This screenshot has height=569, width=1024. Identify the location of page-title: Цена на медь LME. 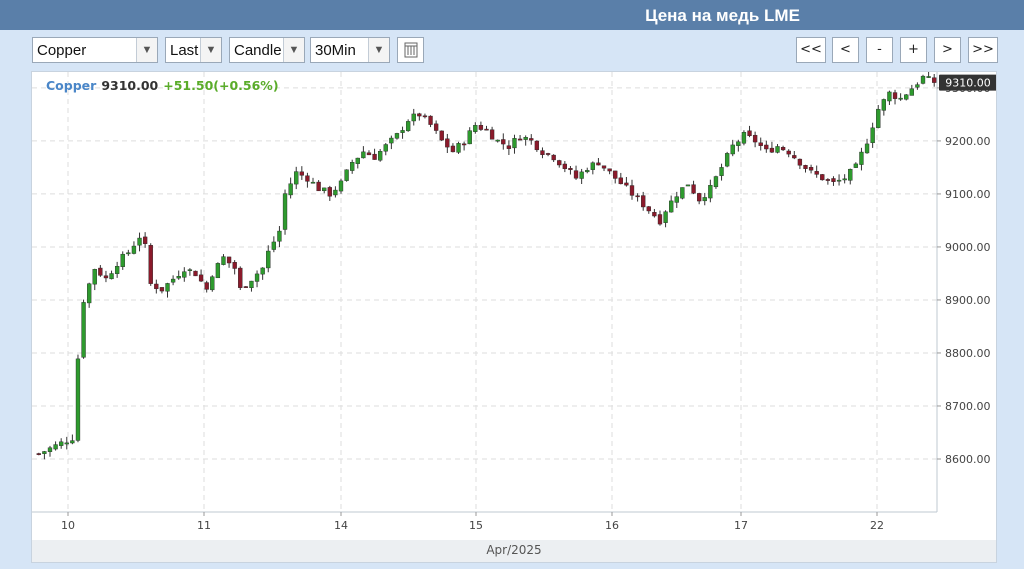
(722, 15).